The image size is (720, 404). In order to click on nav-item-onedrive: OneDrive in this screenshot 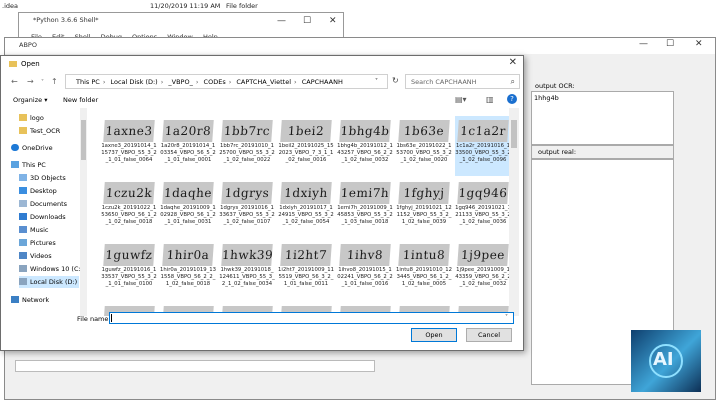, I will do `click(32, 148)`.